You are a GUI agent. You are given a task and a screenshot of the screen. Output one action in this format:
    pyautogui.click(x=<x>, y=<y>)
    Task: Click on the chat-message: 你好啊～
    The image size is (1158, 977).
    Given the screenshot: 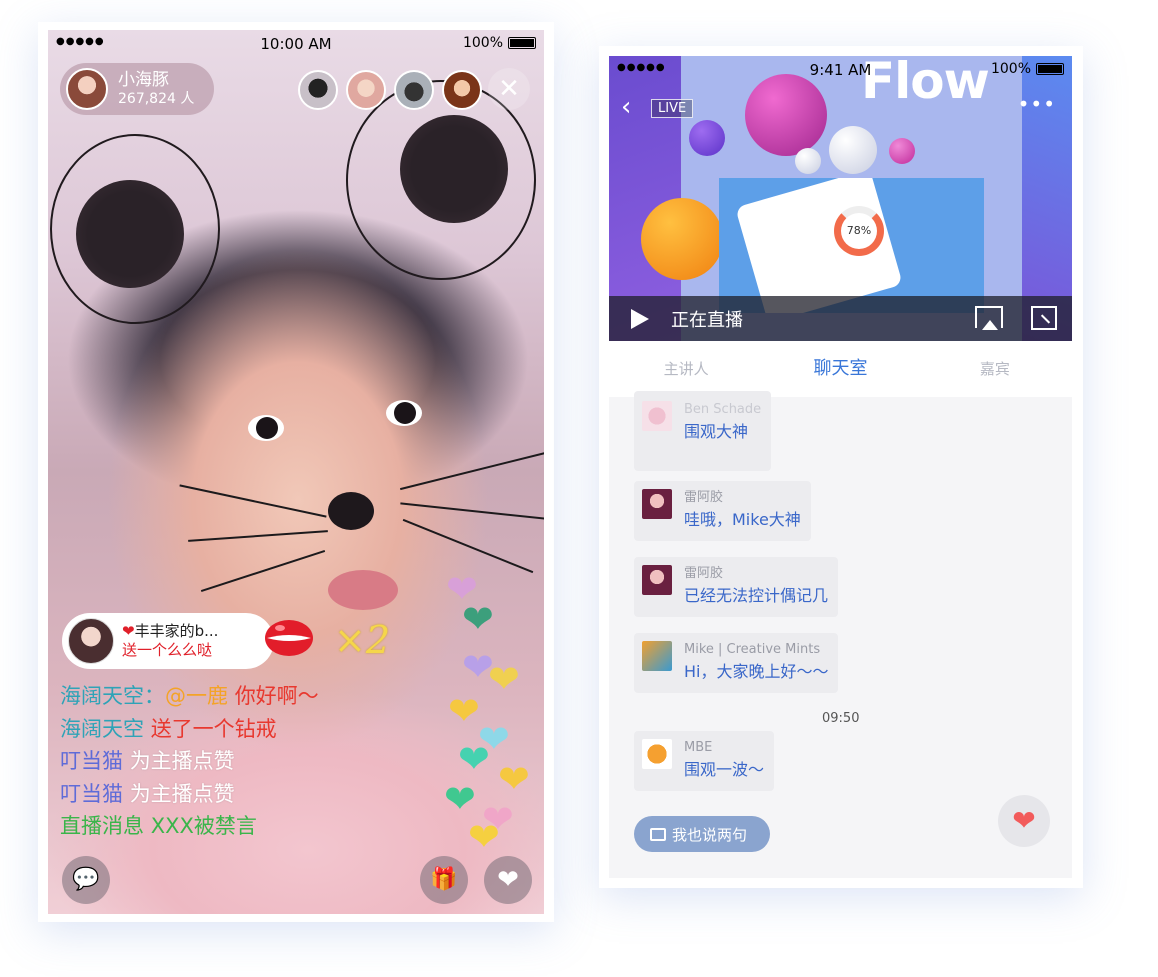 What is the action you would take?
    pyautogui.click(x=276, y=696)
    